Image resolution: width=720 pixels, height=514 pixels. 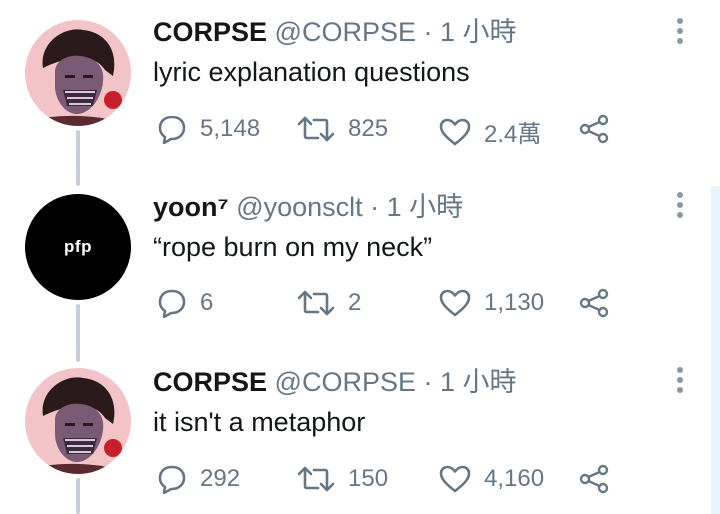 What do you see at coordinates (368, 478) in the screenshot?
I see `retweet-count: 150` at bounding box center [368, 478].